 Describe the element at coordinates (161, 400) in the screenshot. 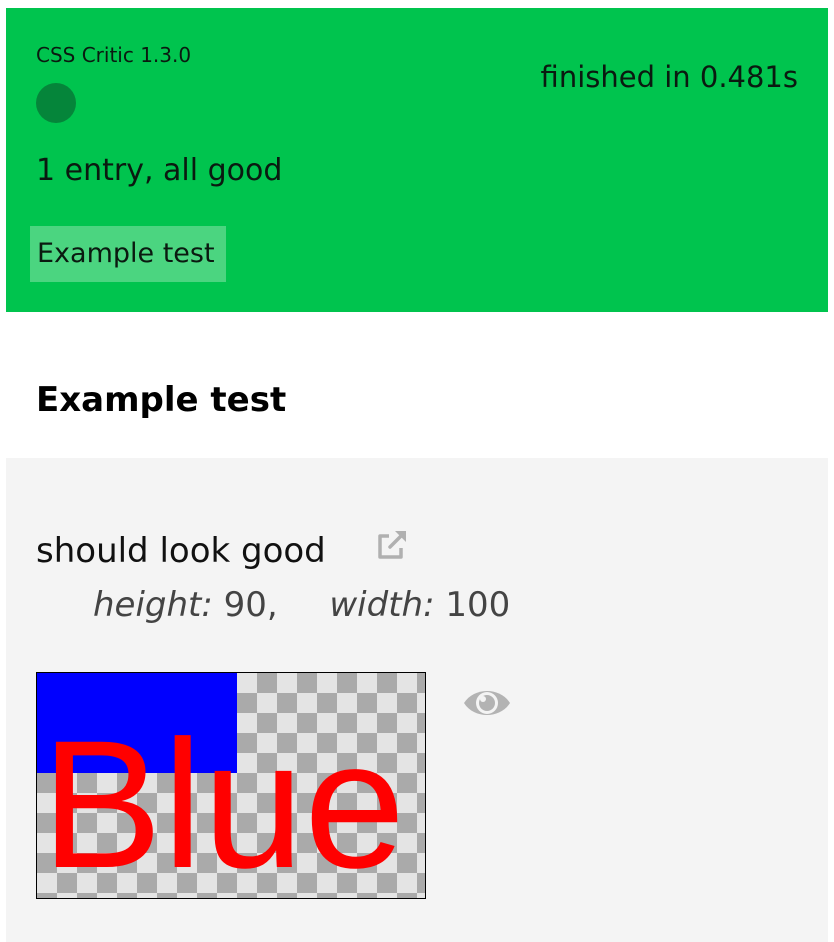

I see `section-title: Example test` at that location.